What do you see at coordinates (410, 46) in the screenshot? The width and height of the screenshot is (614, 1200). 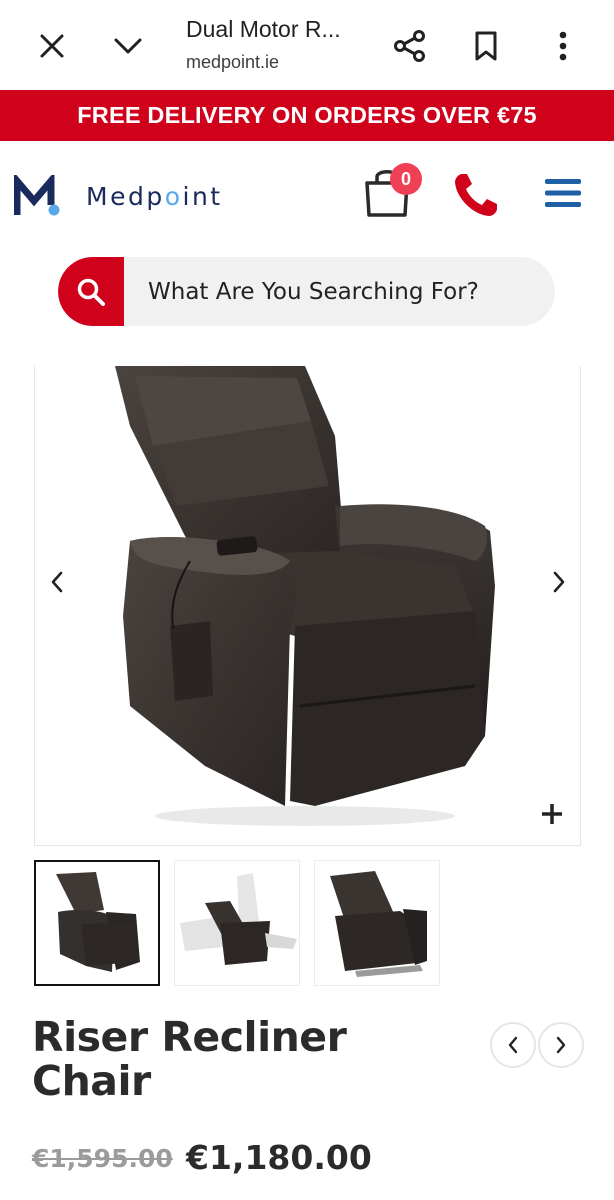 I see `share-icon` at bounding box center [410, 46].